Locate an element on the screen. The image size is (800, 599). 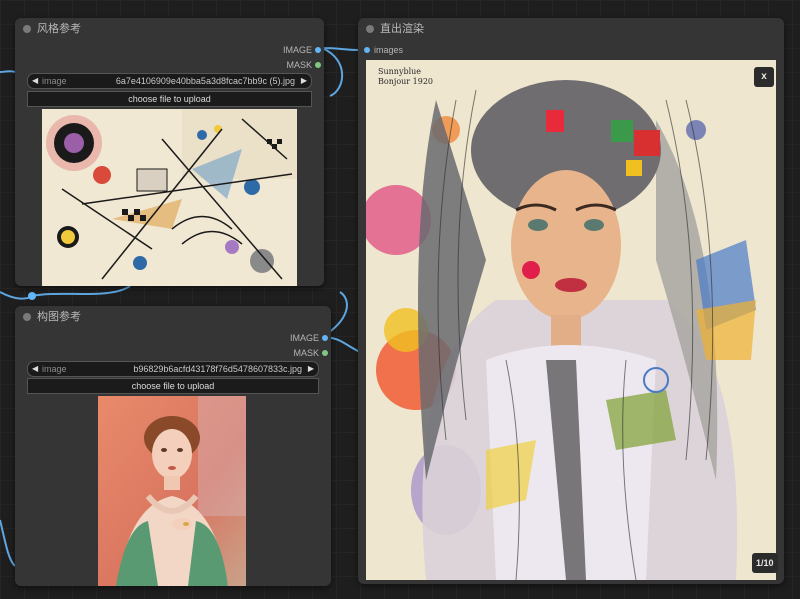
widget-value: b96829b6acfd43178f76d5478607833c.jpg is located at coordinates (217, 369).